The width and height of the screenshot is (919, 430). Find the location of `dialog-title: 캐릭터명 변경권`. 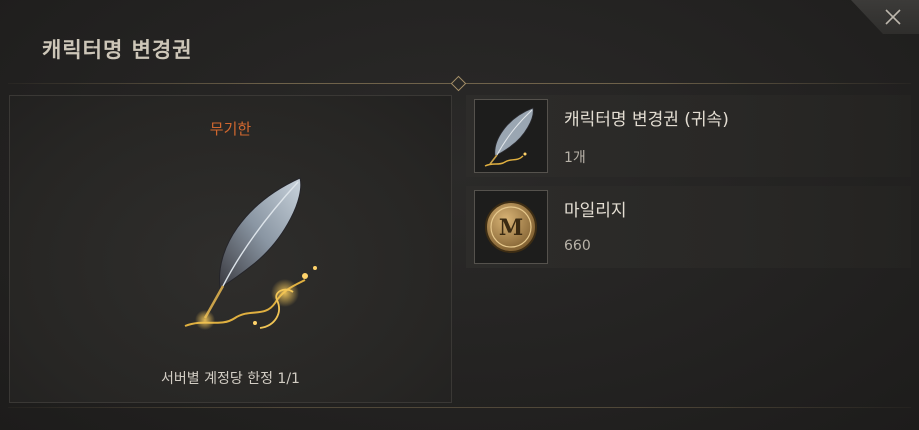

dialog-title: 캐릭터명 변경권 is located at coordinates (117, 50).